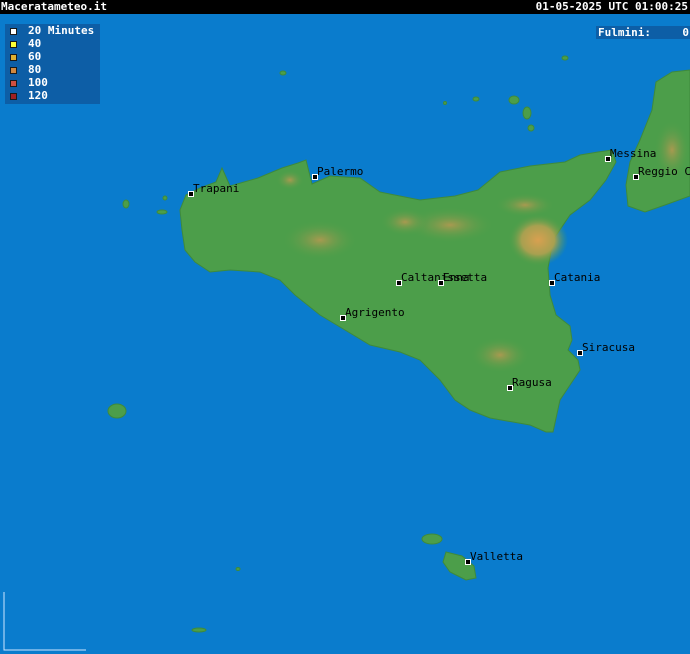 This screenshot has width=690, height=654. I want to click on city-palermo: Palermo, so click(338, 172).